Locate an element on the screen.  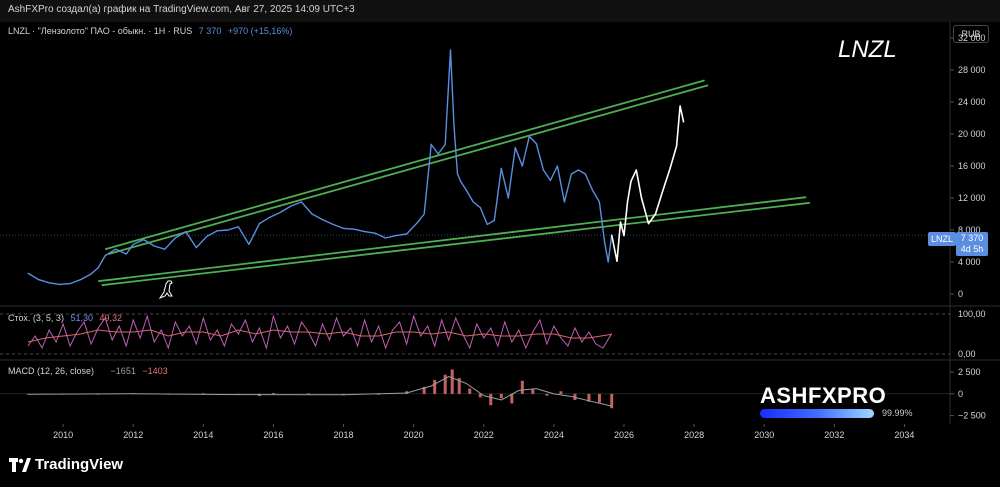
time-tick-label: 2022 is located at coordinates (484, 435).